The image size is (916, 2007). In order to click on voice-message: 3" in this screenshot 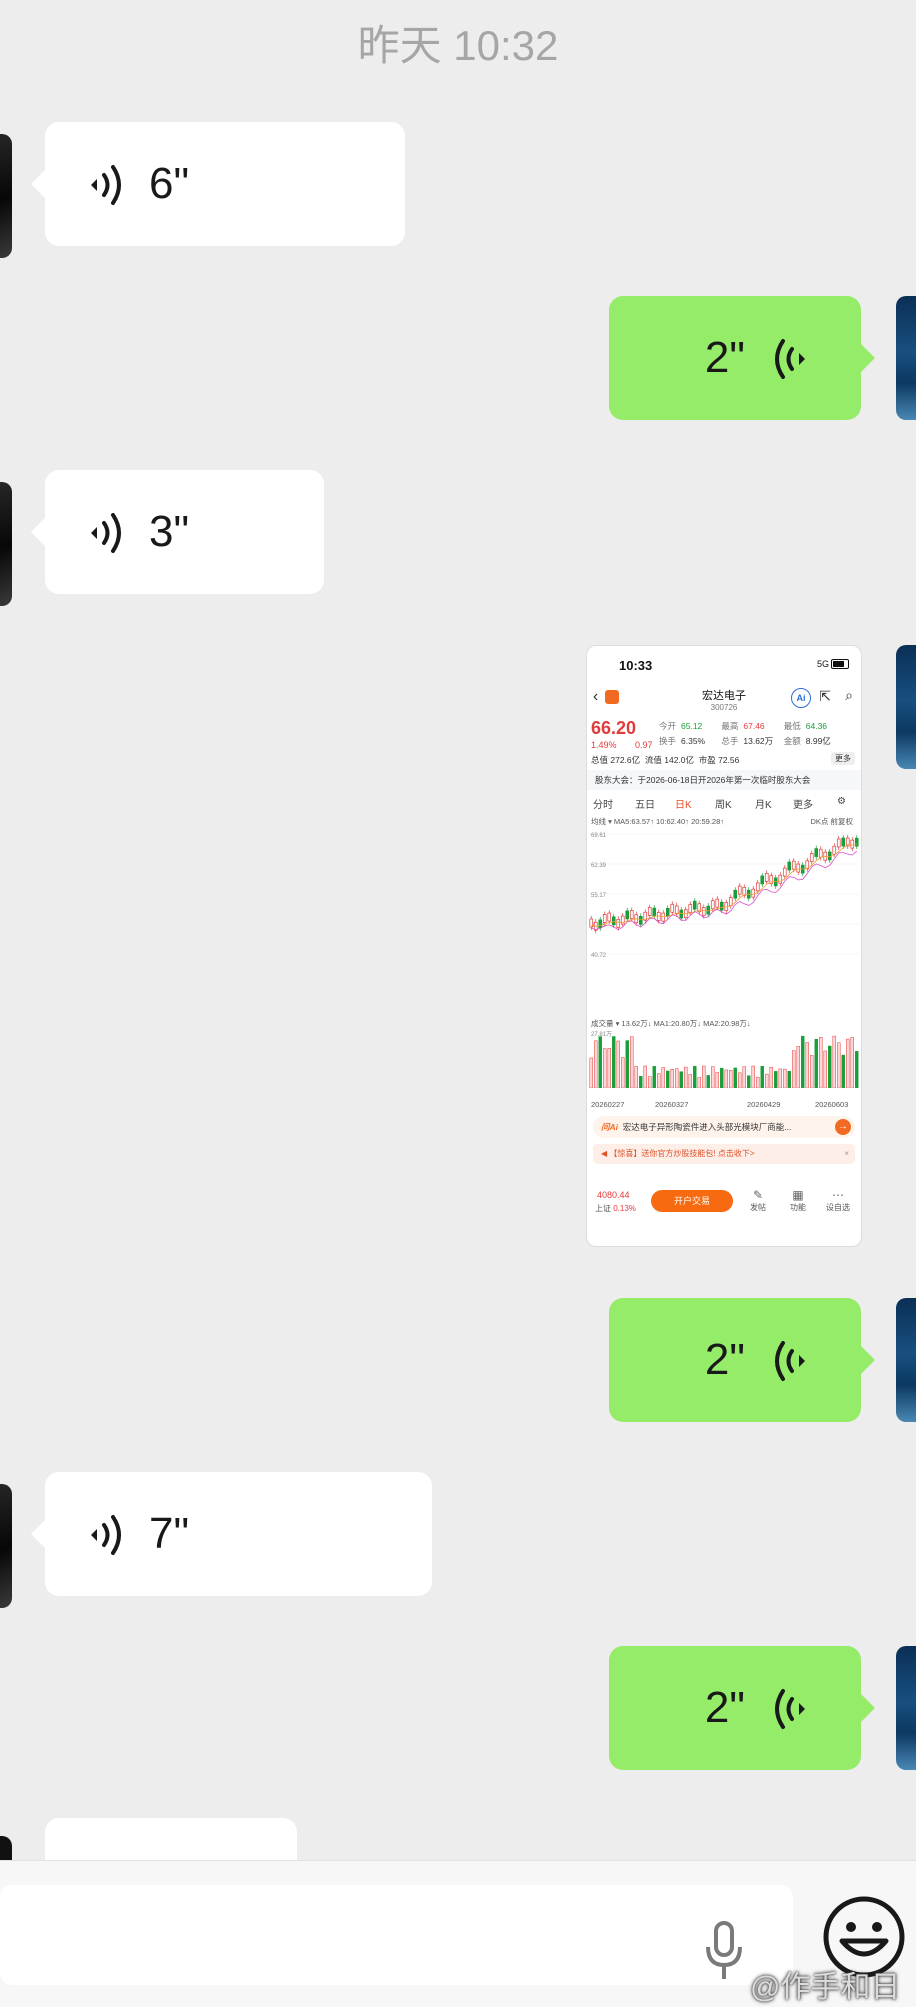, I will do `click(177, 532)`.